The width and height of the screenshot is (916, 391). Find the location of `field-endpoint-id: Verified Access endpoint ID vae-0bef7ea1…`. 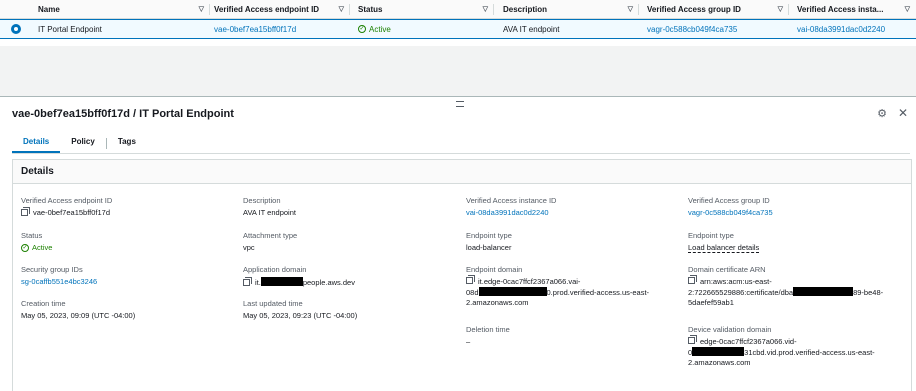

field-endpoint-id: Verified Access endpoint ID vae-0bef7ea1… is located at coordinates (67, 206).